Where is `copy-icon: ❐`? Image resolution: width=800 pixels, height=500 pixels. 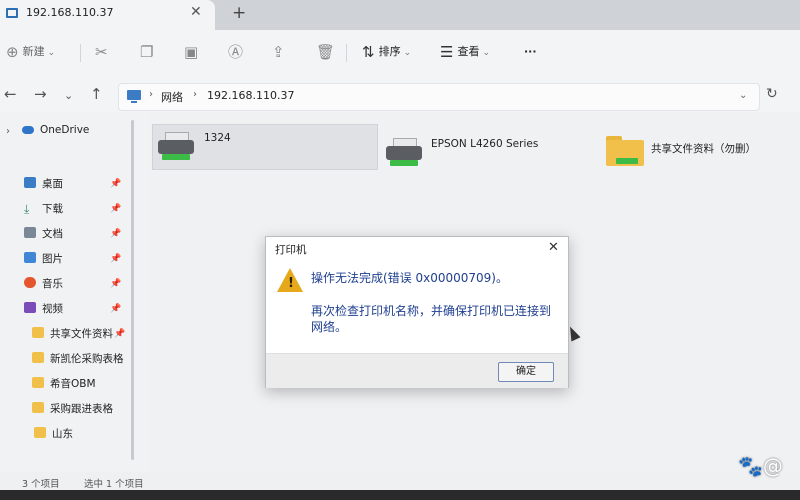
copy-icon: ❐ is located at coordinates (147, 52).